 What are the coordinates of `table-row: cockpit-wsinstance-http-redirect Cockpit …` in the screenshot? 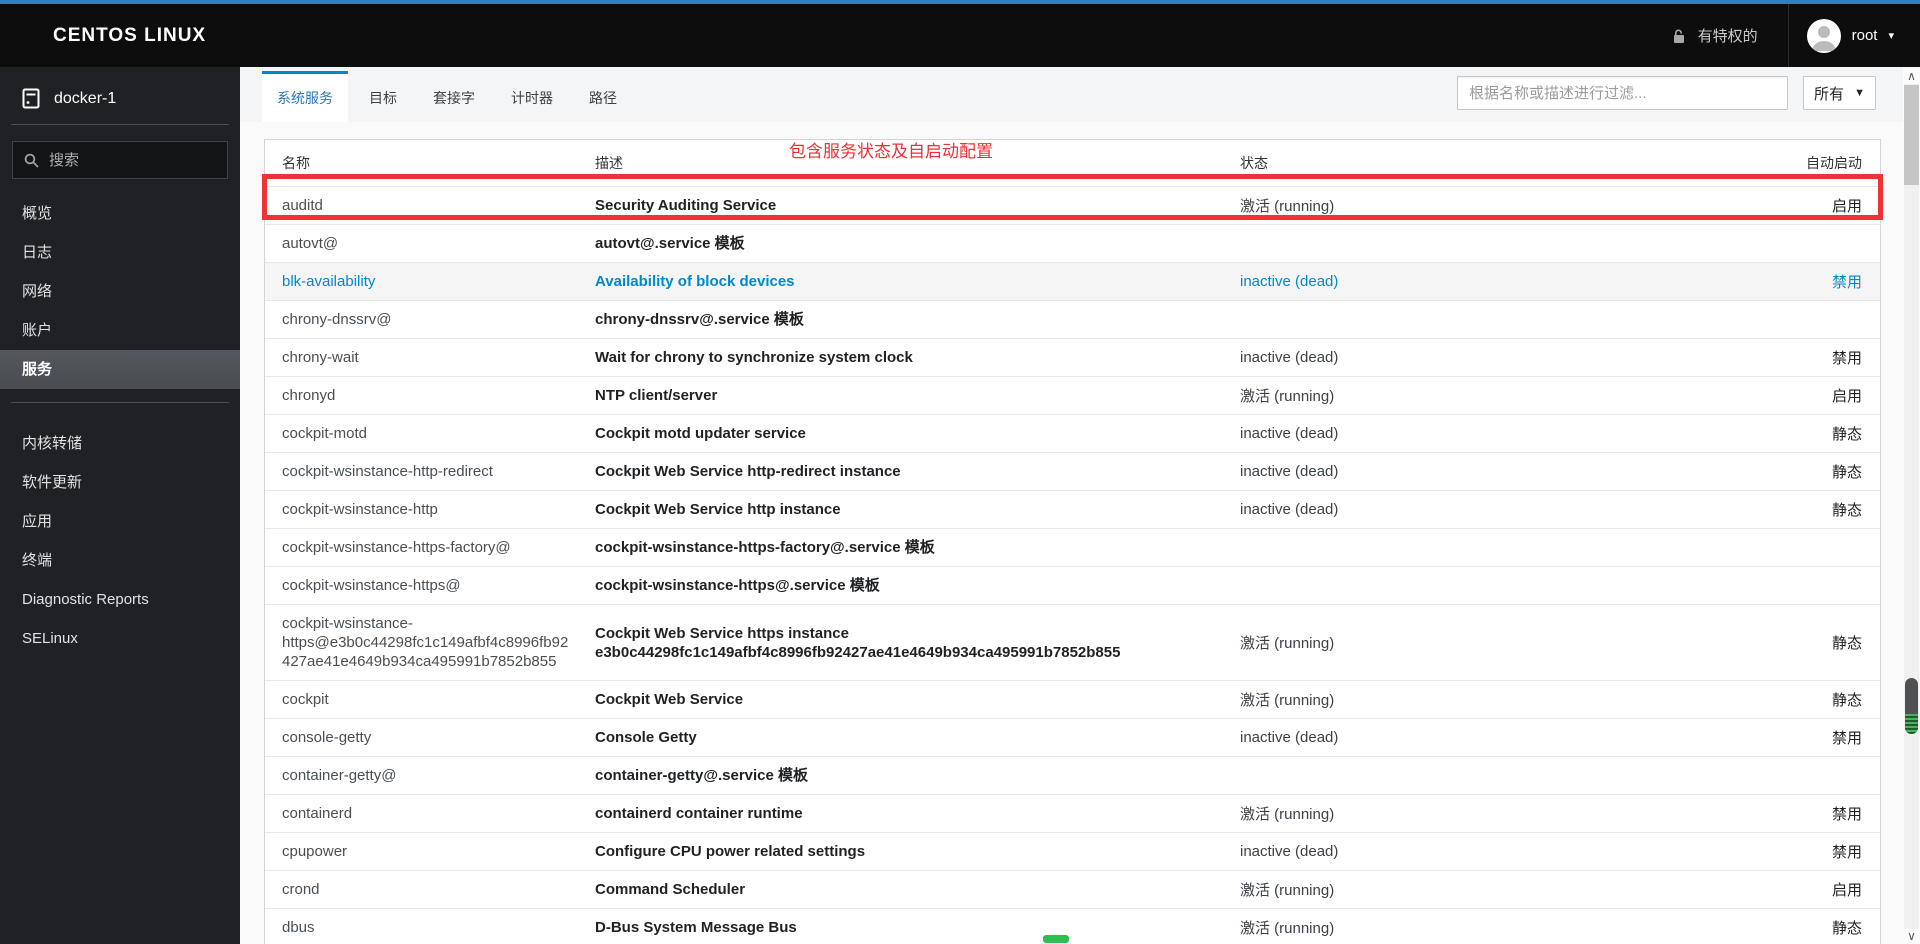 It's located at (1072, 471).